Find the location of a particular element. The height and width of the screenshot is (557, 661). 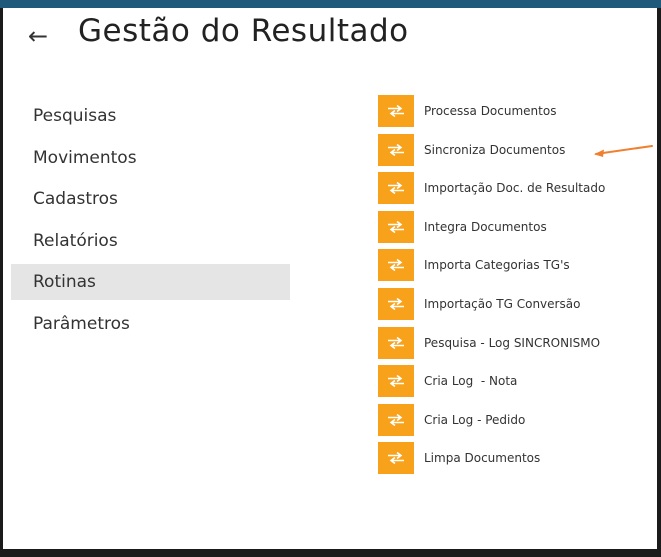

routine-label: Importação Doc. de Resultado is located at coordinates (515, 188).